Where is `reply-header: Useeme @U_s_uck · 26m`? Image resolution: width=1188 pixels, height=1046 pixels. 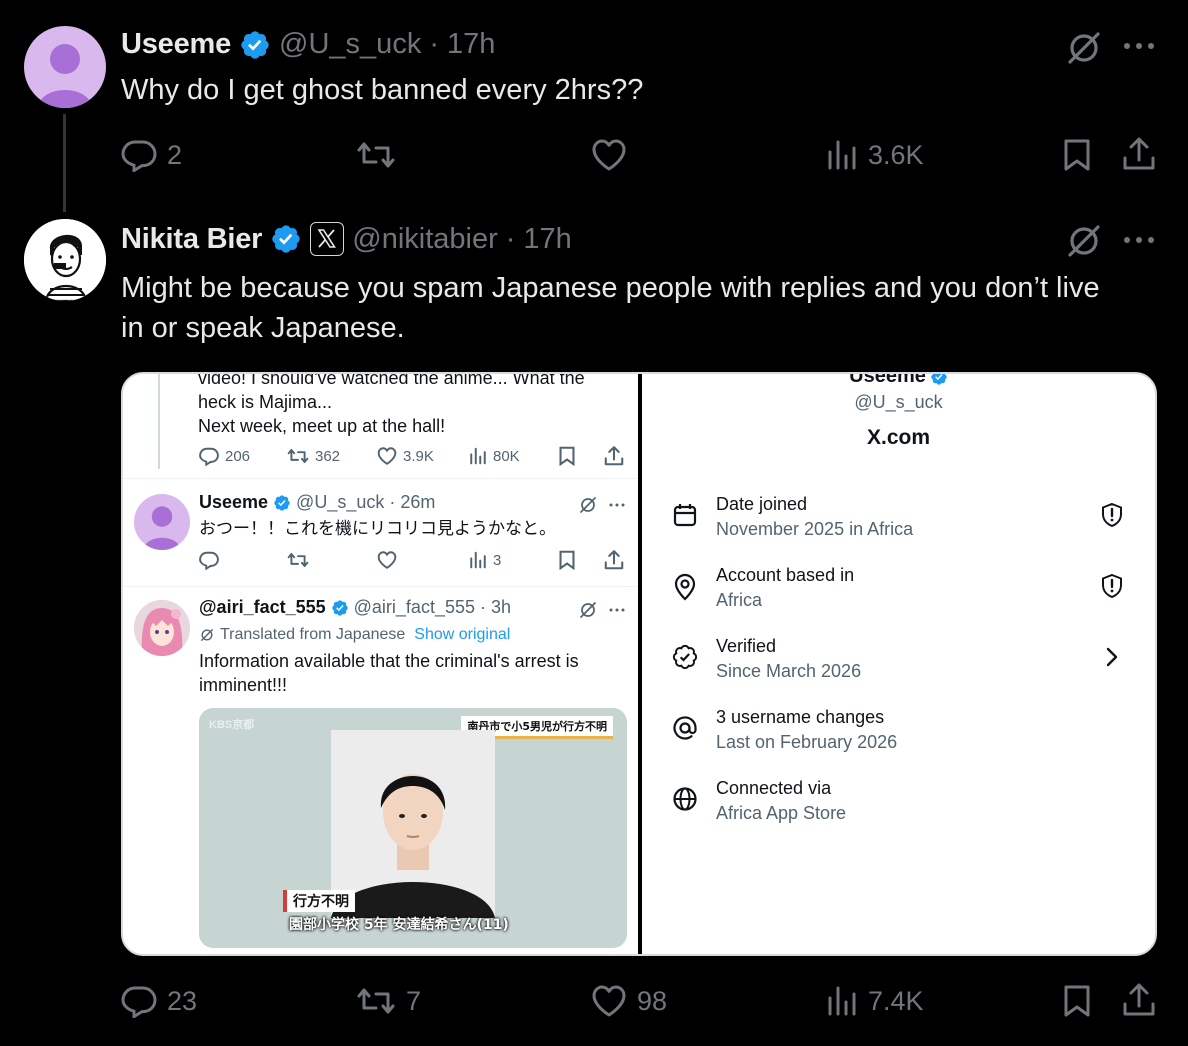 reply-header: Useeme @U_s_uck · 26m is located at coordinates (317, 502).